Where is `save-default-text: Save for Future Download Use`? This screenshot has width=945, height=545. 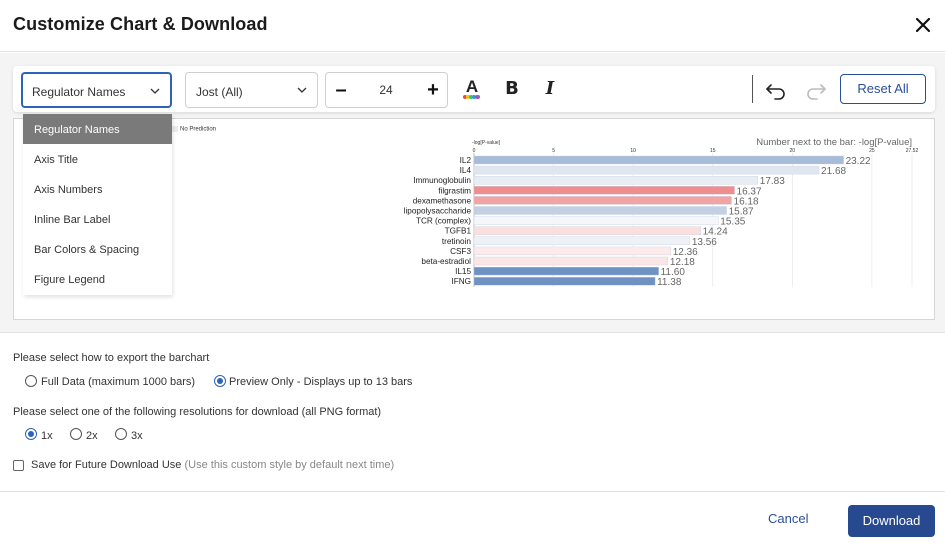 save-default-text: Save for Future Download Use is located at coordinates (106, 465).